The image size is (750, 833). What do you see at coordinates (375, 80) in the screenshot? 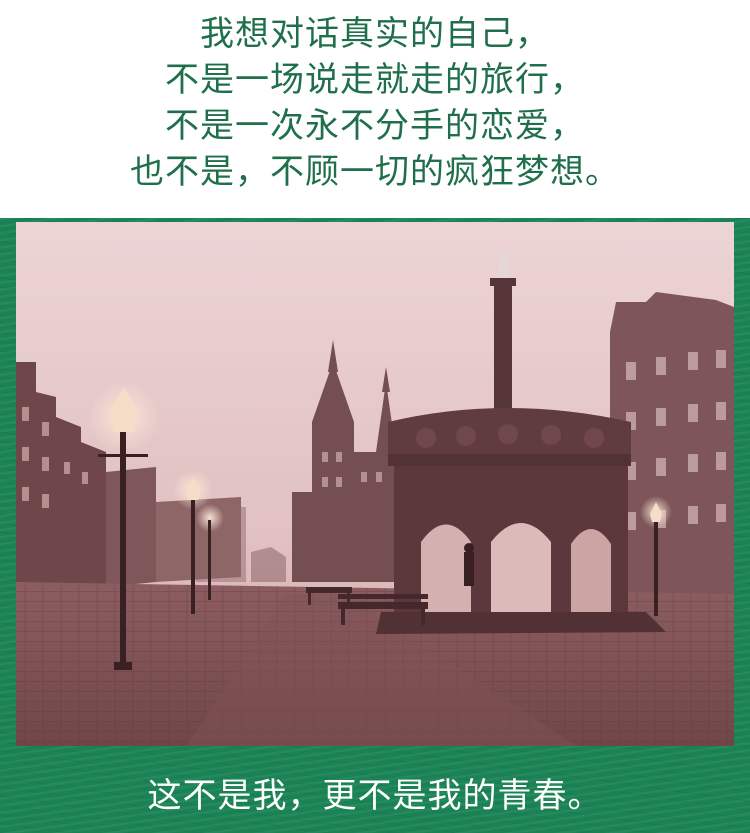
I see `poem-line-2: 不是一场说走就走的旅行，` at bounding box center [375, 80].